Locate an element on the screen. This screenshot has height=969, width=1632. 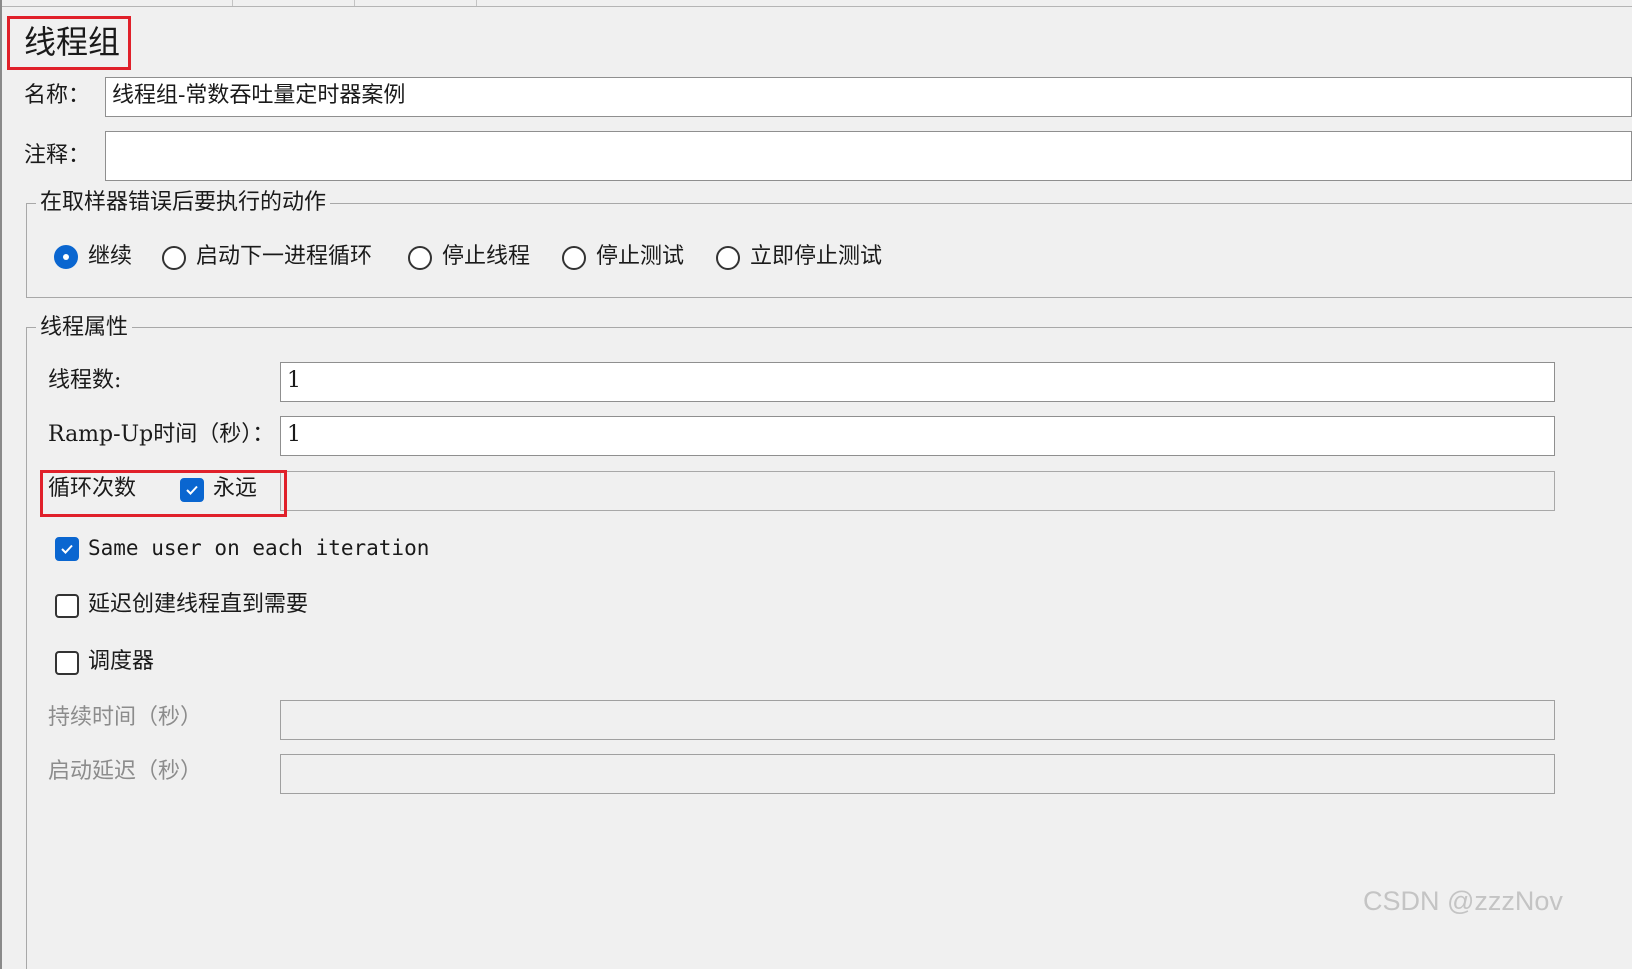
radio-continue is located at coordinates (67, 258).